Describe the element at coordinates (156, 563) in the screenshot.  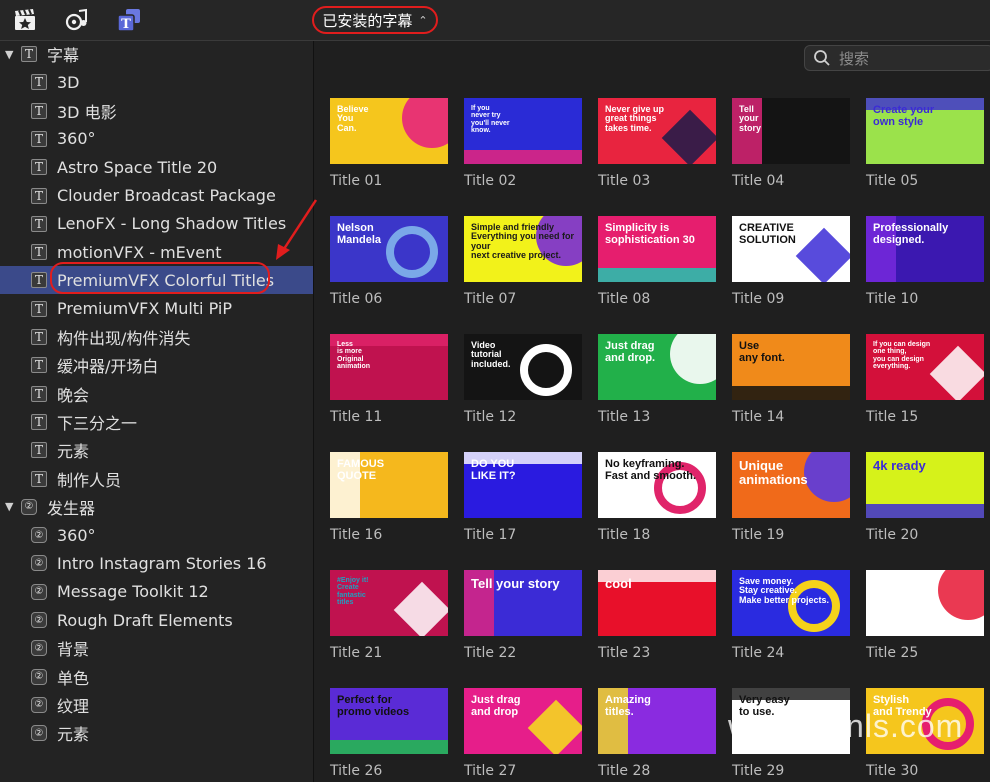
I see `generator-item: ② Intro Instagram Stories 16` at that location.